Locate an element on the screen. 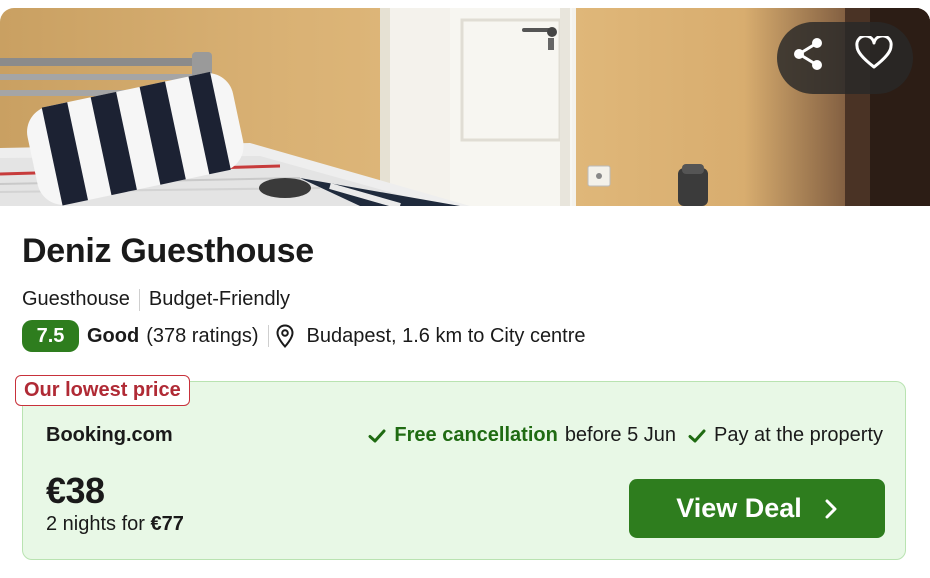 The image size is (930, 578). hotel-name: Deniz Guesthouse is located at coordinates (168, 251).